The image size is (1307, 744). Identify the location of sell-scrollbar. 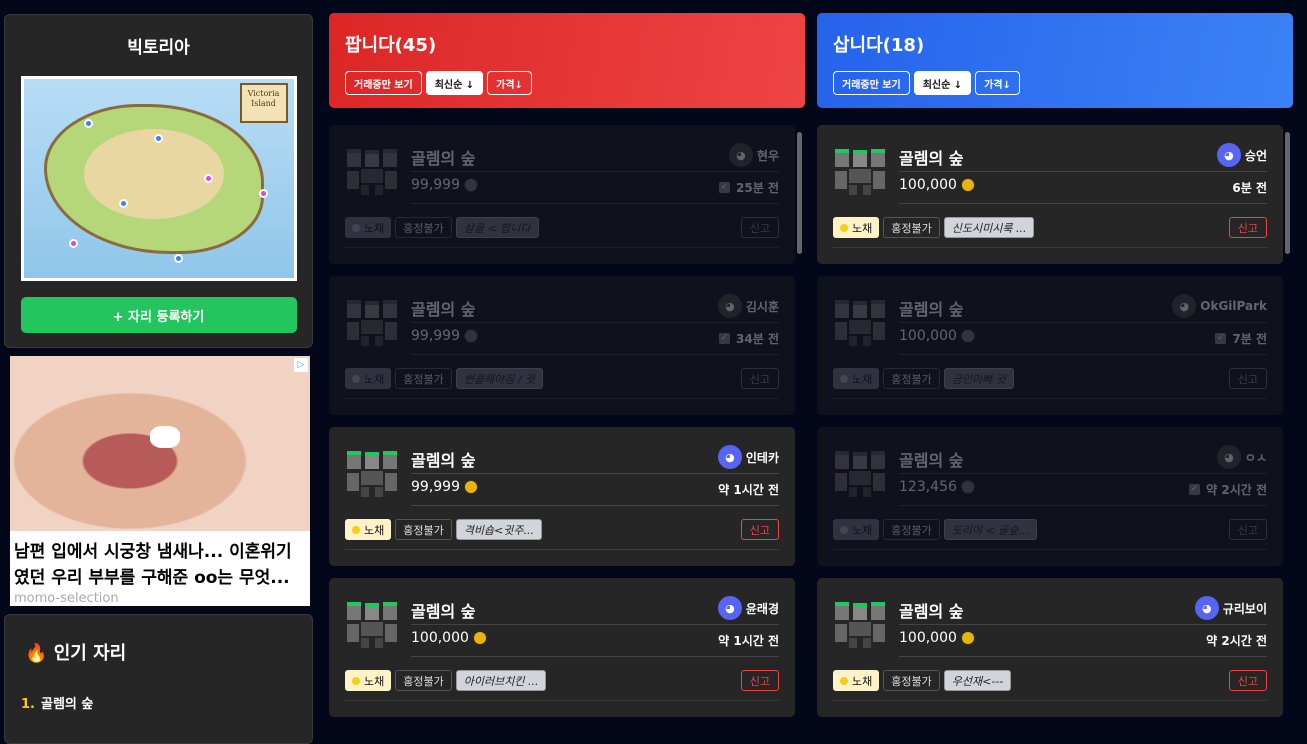
(799, 423).